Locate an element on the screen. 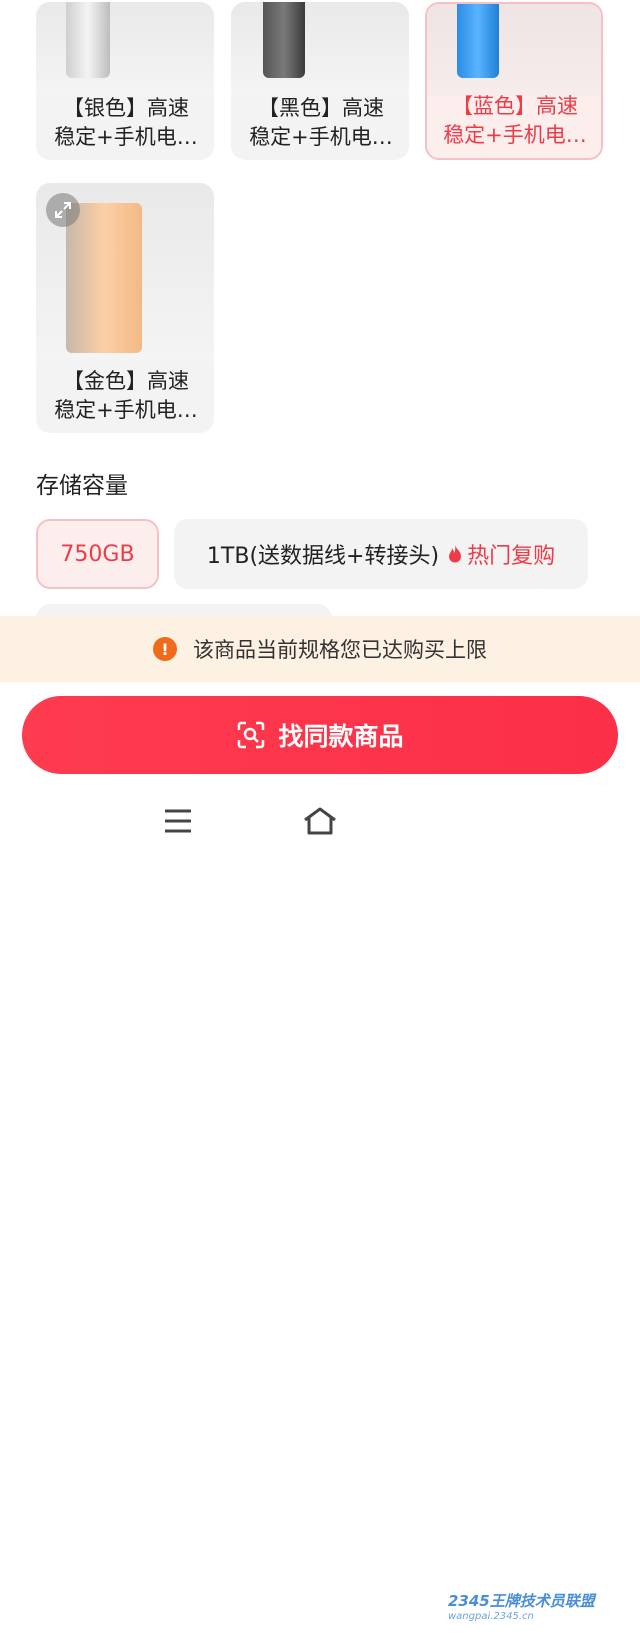 The image size is (640, 1636). watermark: 2345王牌技术员联盟 wangpai.2345.cn is located at coordinates (521, 1607).